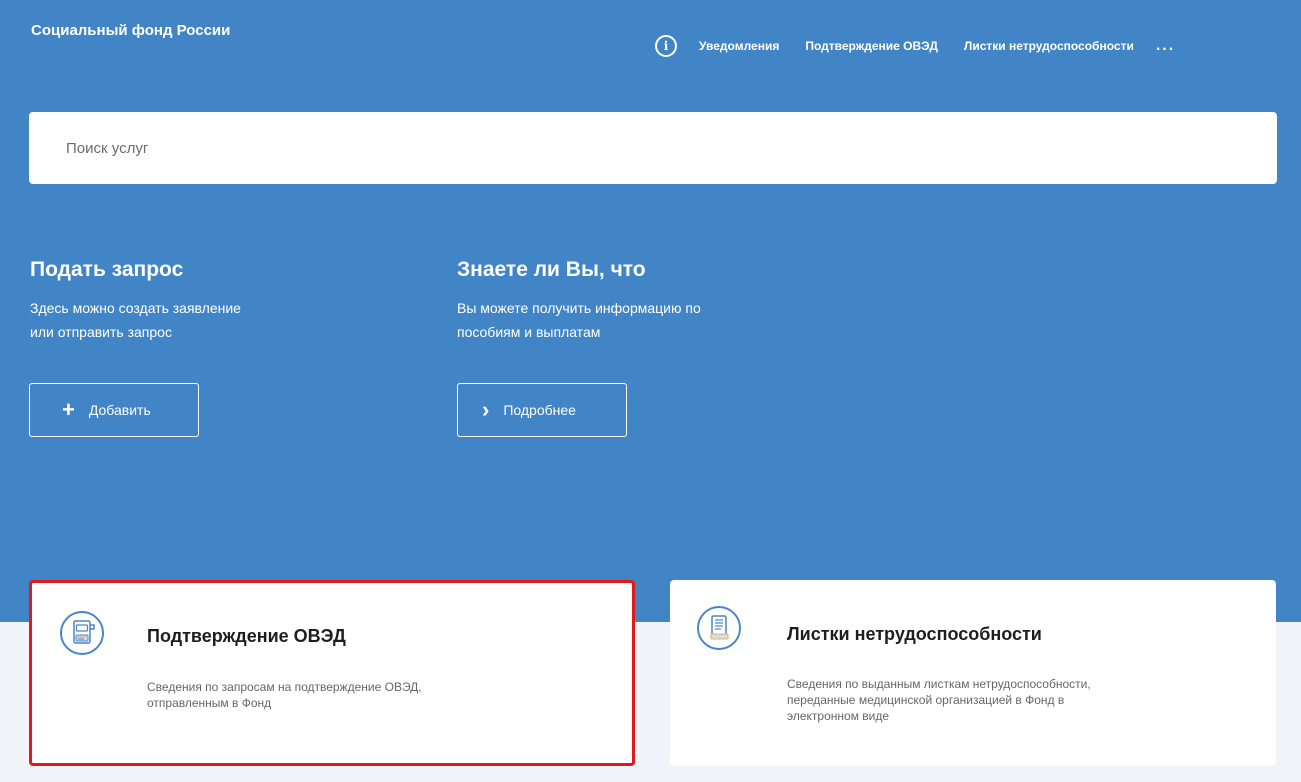 Image resolution: width=1301 pixels, height=782 pixels. I want to click on nav-link-sick-leave: Листки нетрудоспособности, so click(1049, 46).